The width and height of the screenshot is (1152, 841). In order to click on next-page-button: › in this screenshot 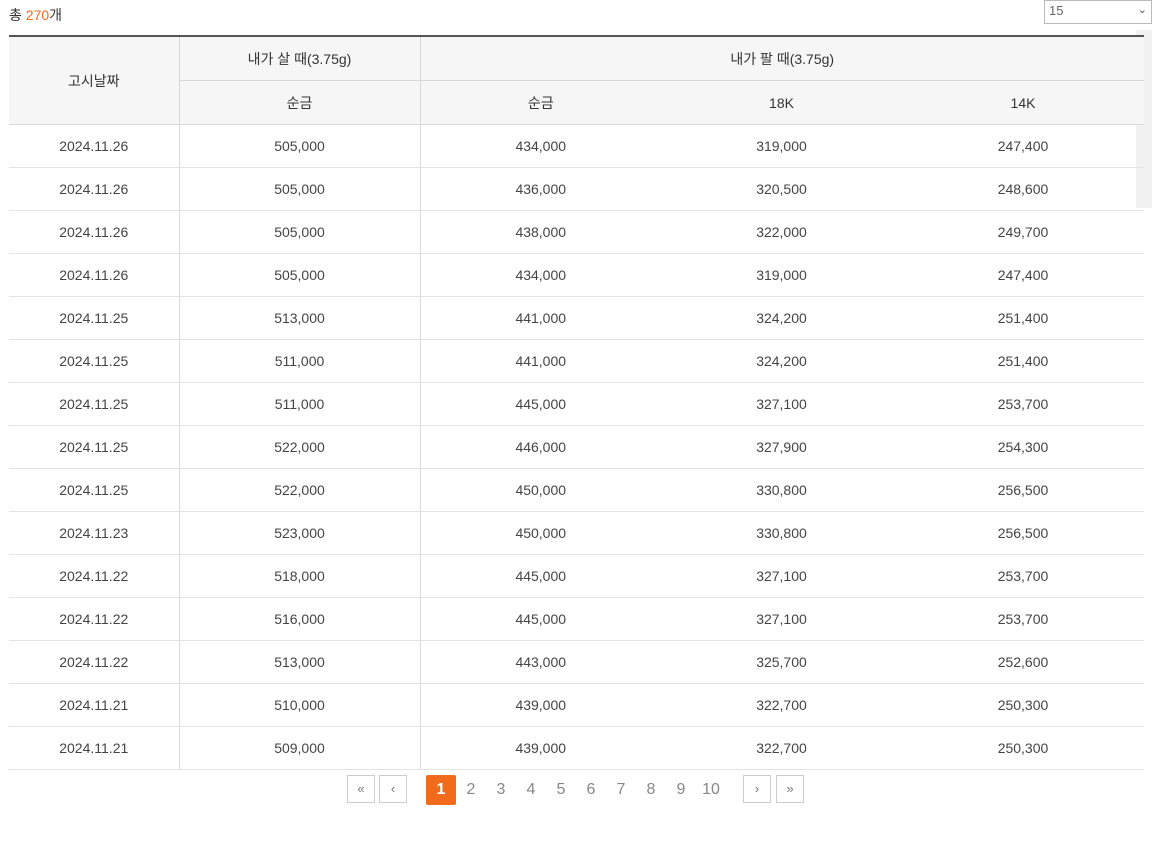, I will do `click(757, 789)`.